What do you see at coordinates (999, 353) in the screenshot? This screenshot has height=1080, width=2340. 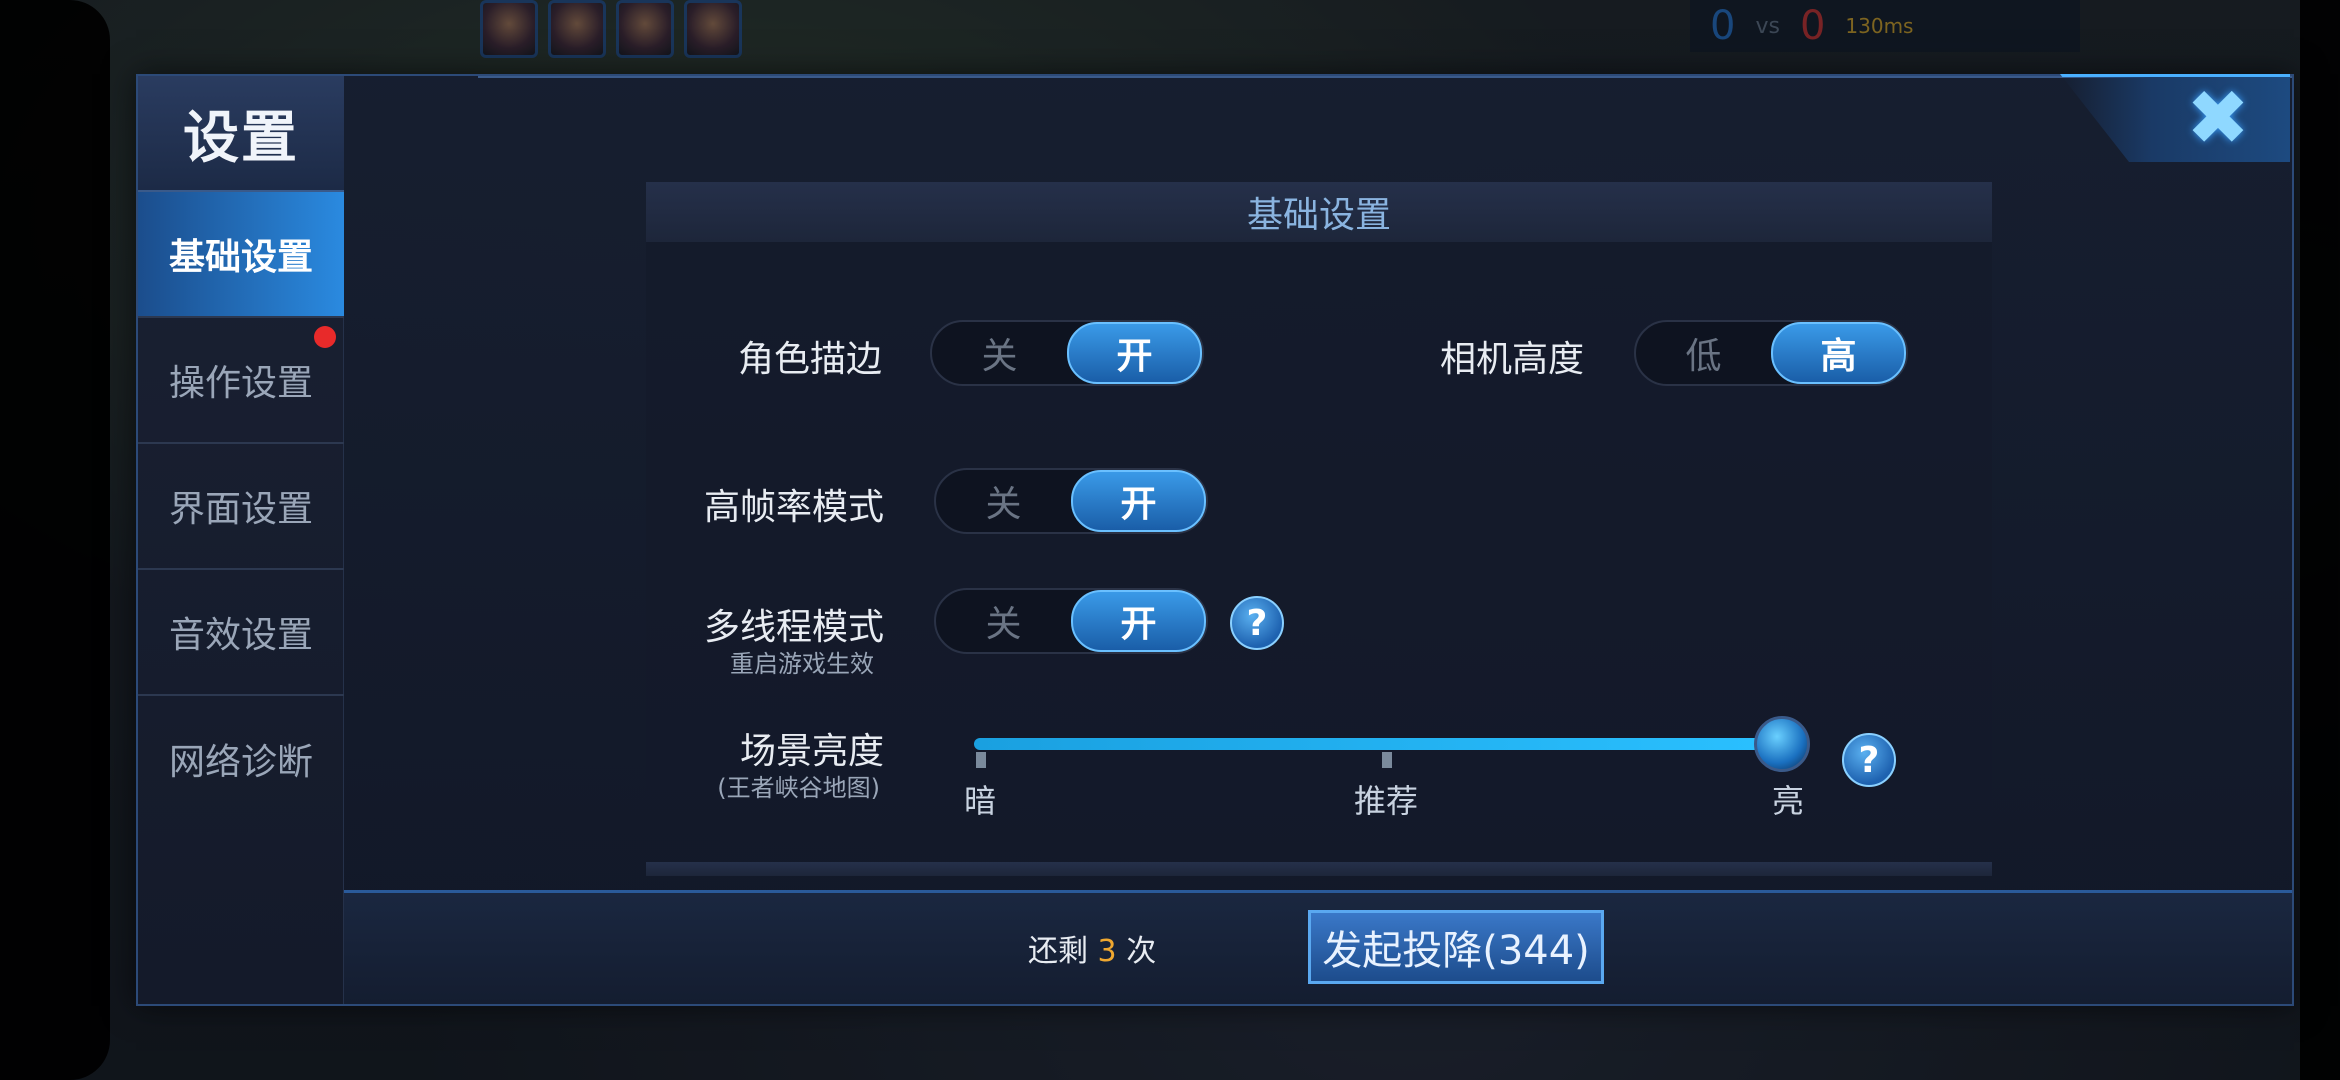 I see `outline-off-option: 关` at bounding box center [999, 353].